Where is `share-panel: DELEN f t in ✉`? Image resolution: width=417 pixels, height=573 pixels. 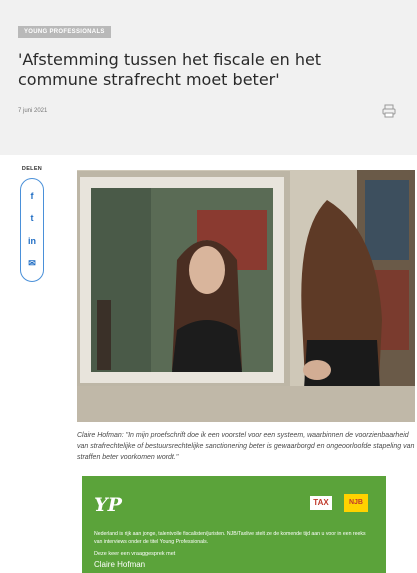 share-panel: DELEN f t in ✉ is located at coordinates (32, 224).